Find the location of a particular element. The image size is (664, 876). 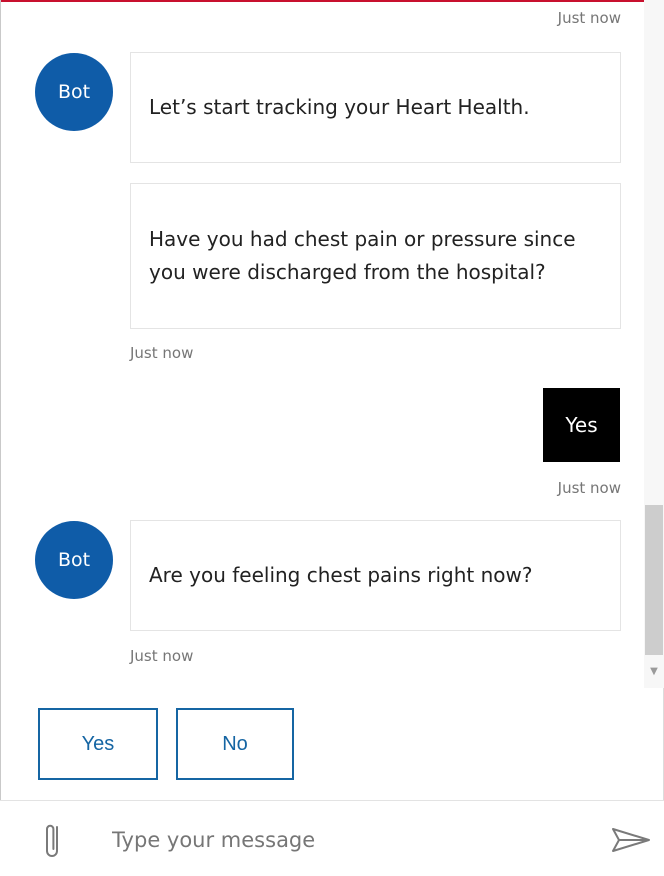

scrollbar-thumb is located at coordinates (654, 580).